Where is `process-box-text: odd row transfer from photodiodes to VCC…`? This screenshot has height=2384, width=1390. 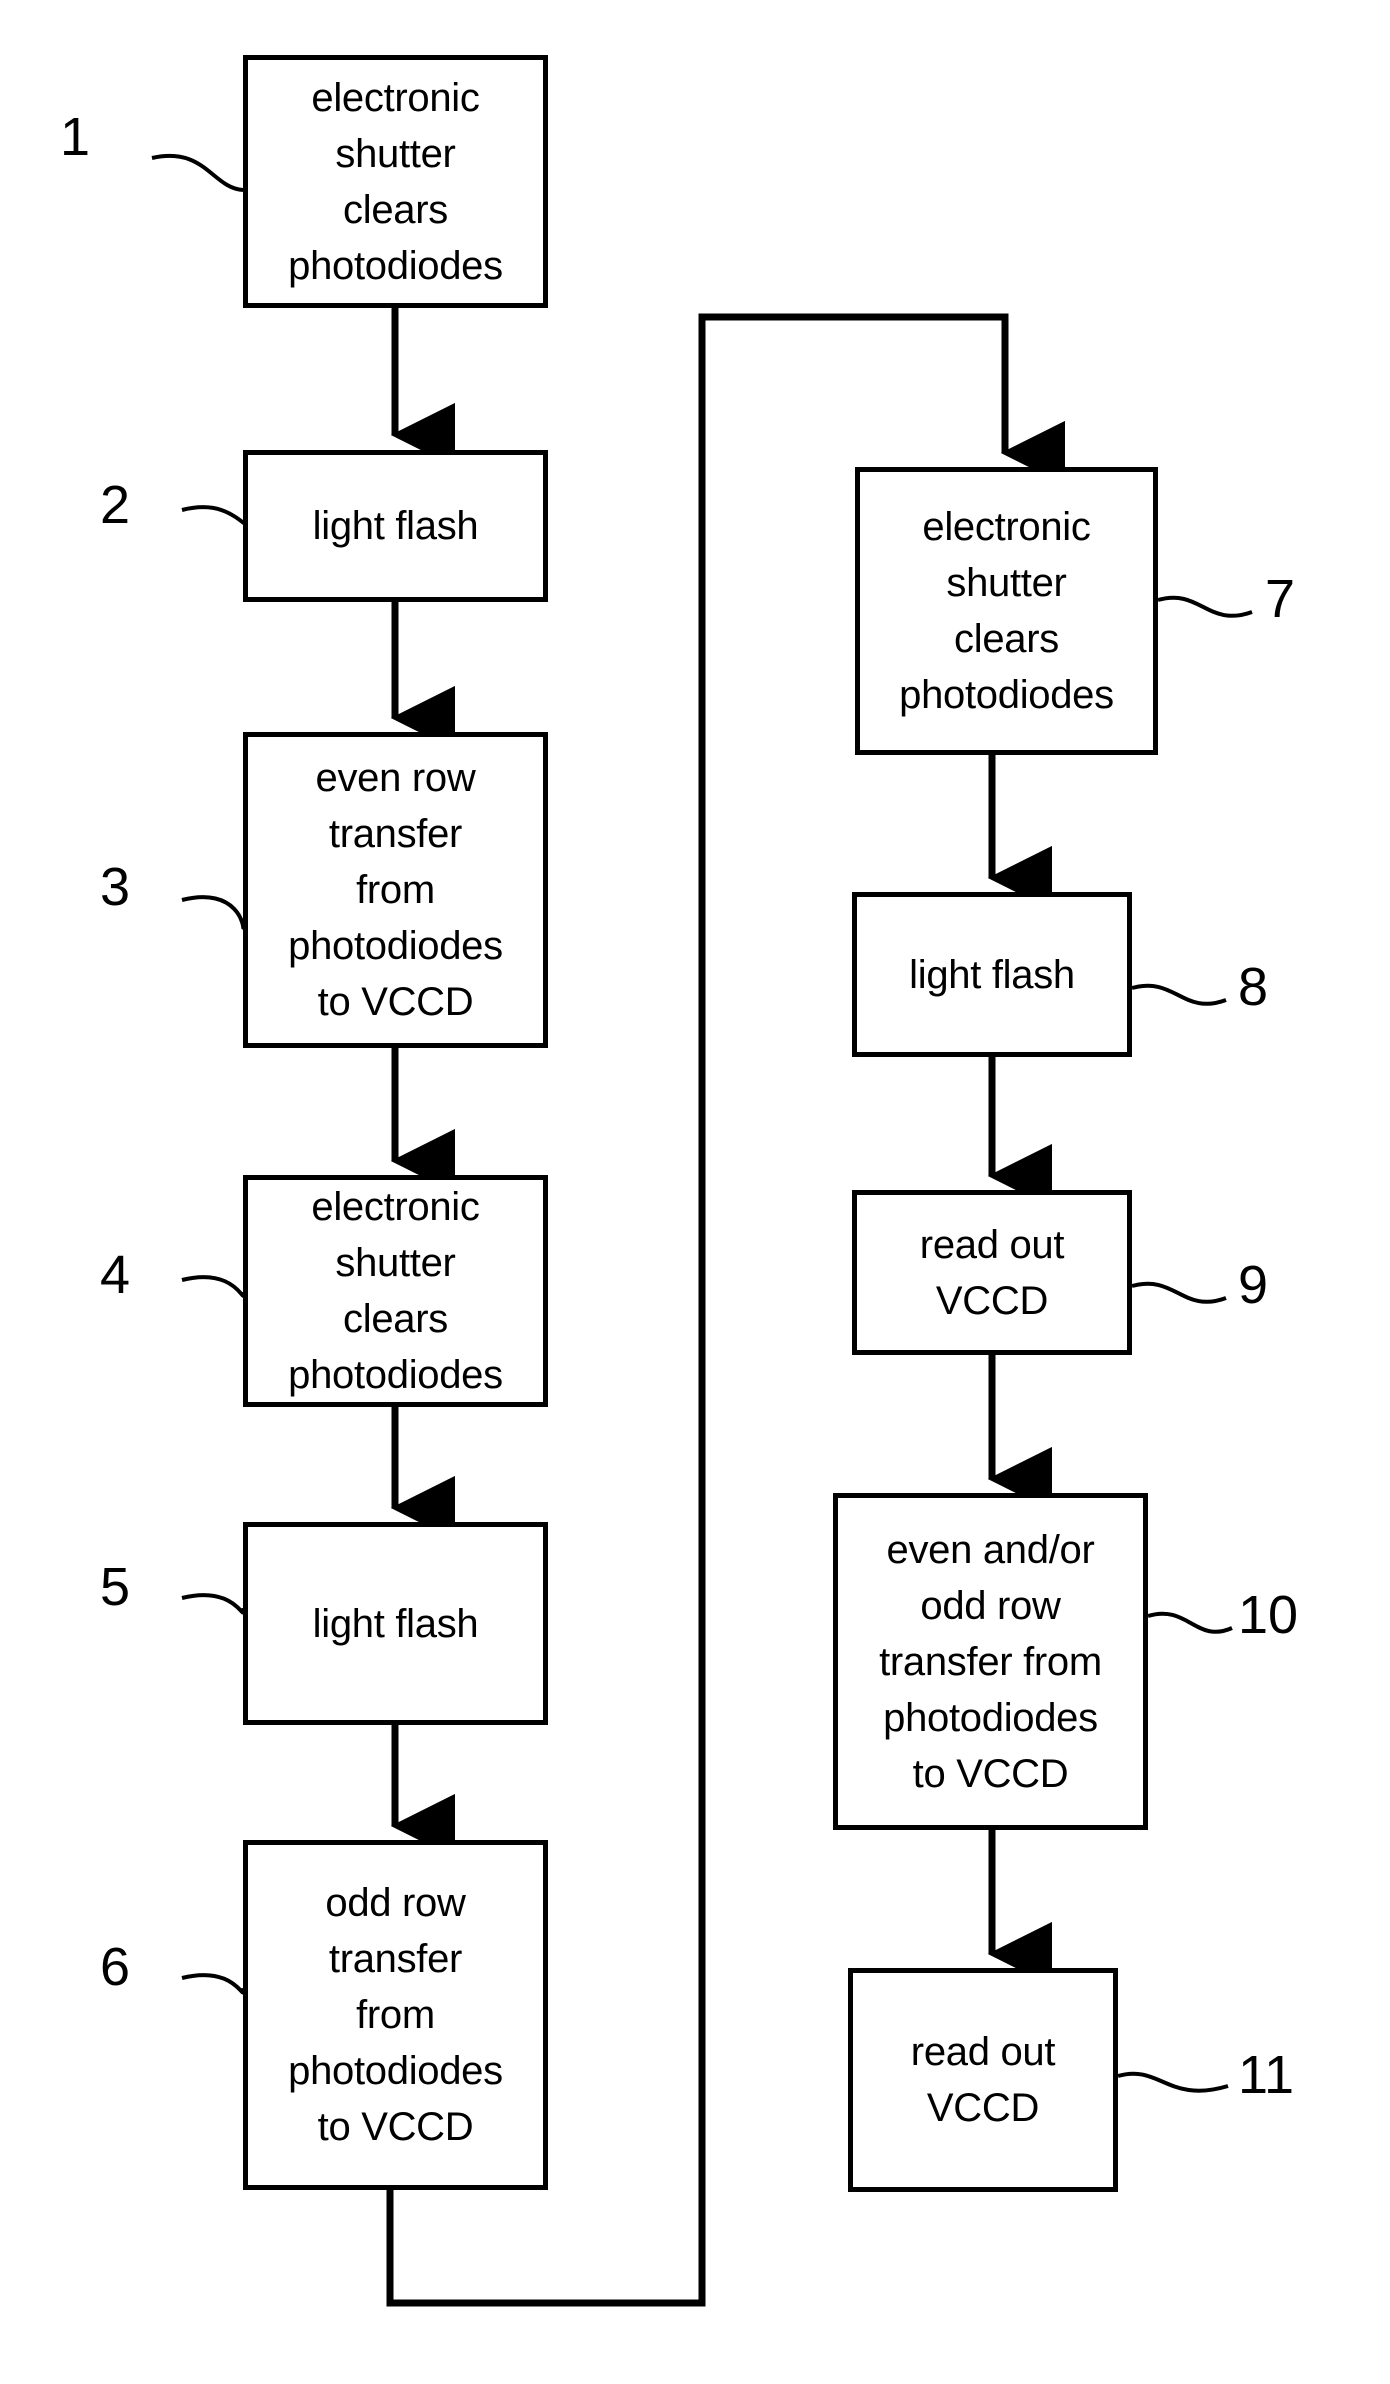
process-box-text: odd row transfer from photodiodes to VCC… is located at coordinates (395, 2015).